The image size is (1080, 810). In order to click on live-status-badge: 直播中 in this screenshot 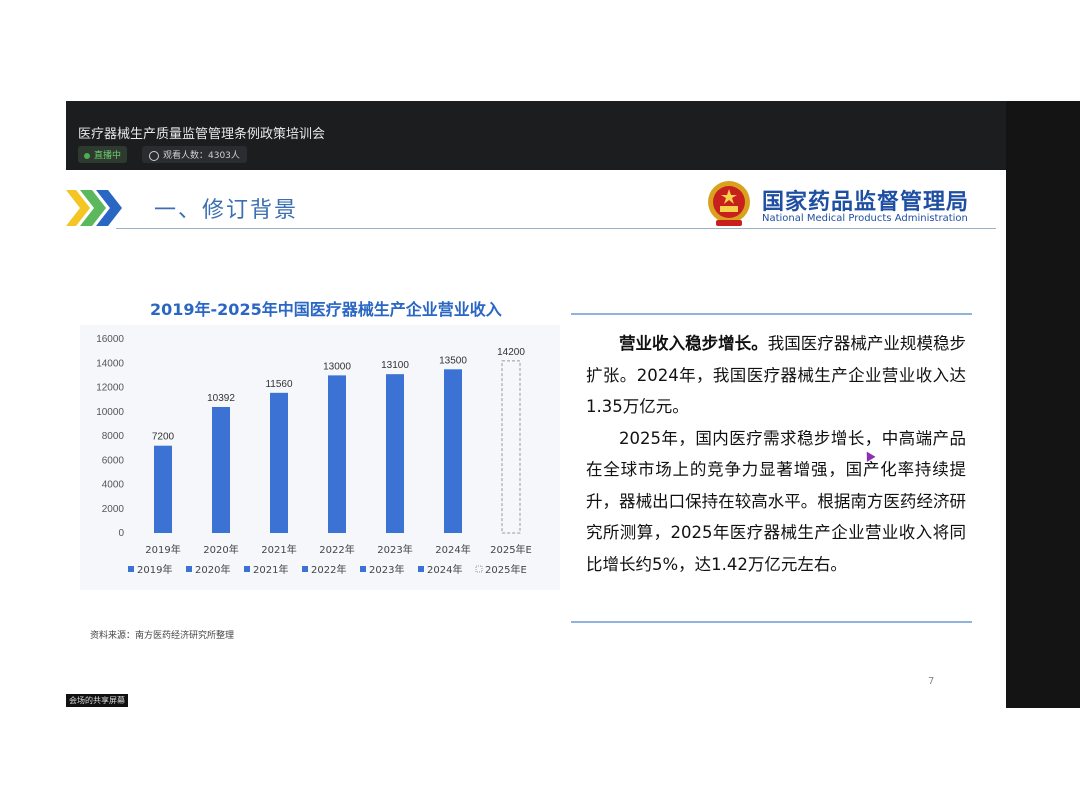, I will do `click(103, 154)`.